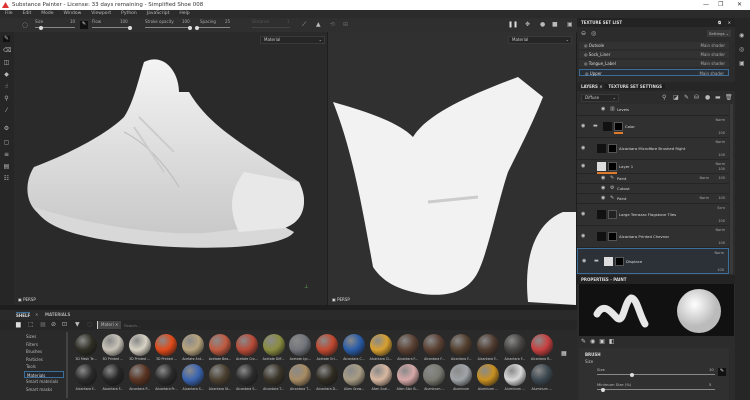 This screenshot has width=750, height=400. What do you see at coordinates (23, 315) in the screenshot?
I see `tab-shelf: SHELF` at bounding box center [23, 315].